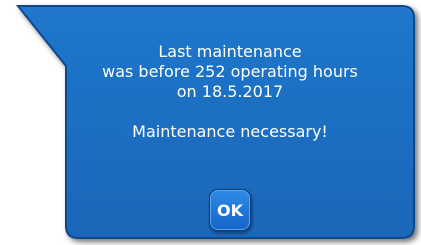 This screenshot has width=421, height=245. Describe the element at coordinates (230, 71) in the screenshot. I see `message-line-2: was before 252 operating hours` at that location.